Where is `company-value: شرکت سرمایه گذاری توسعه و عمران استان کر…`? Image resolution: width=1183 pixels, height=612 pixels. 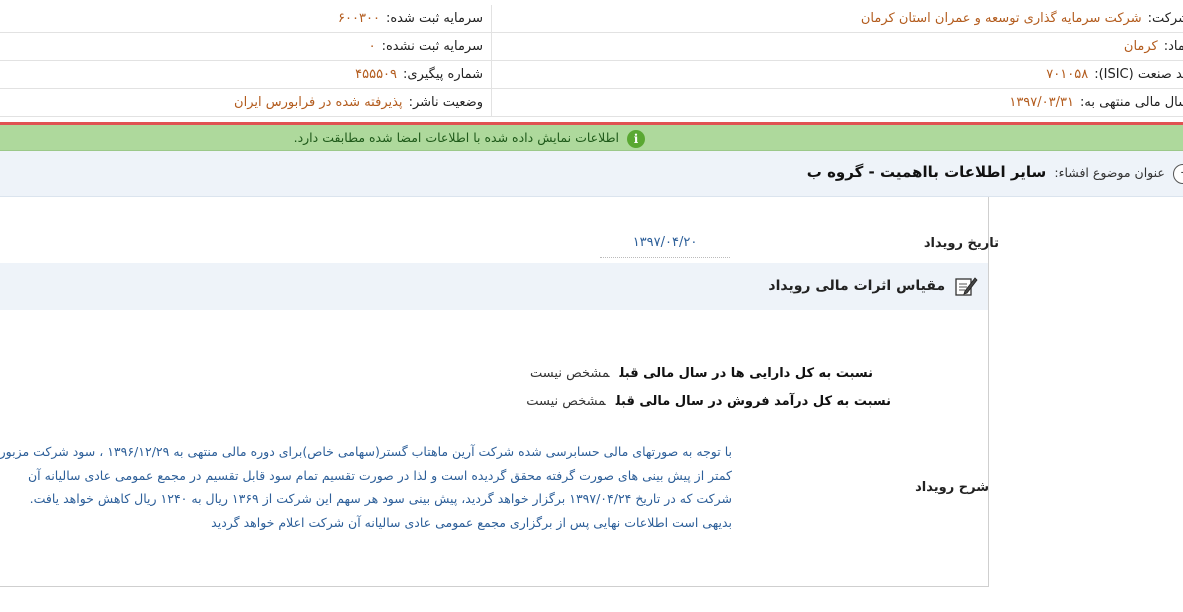
company-value: شرکت سرمایه گذاری توسعه و عمران استان کر… is located at coordinates (1001, 18).